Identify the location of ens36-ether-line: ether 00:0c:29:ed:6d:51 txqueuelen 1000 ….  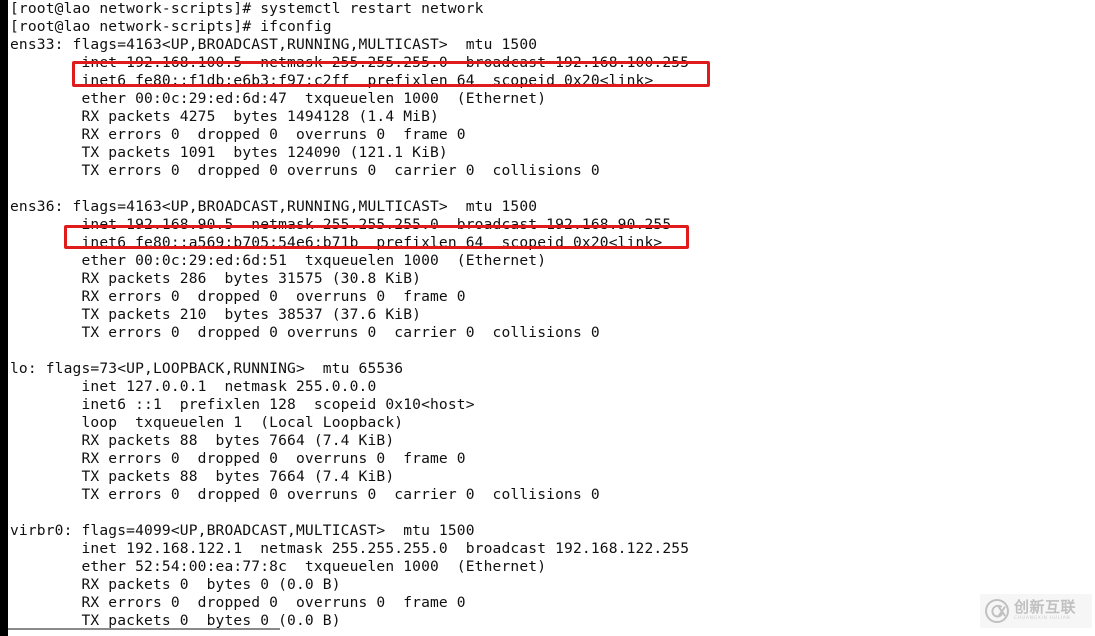
(278, 260).